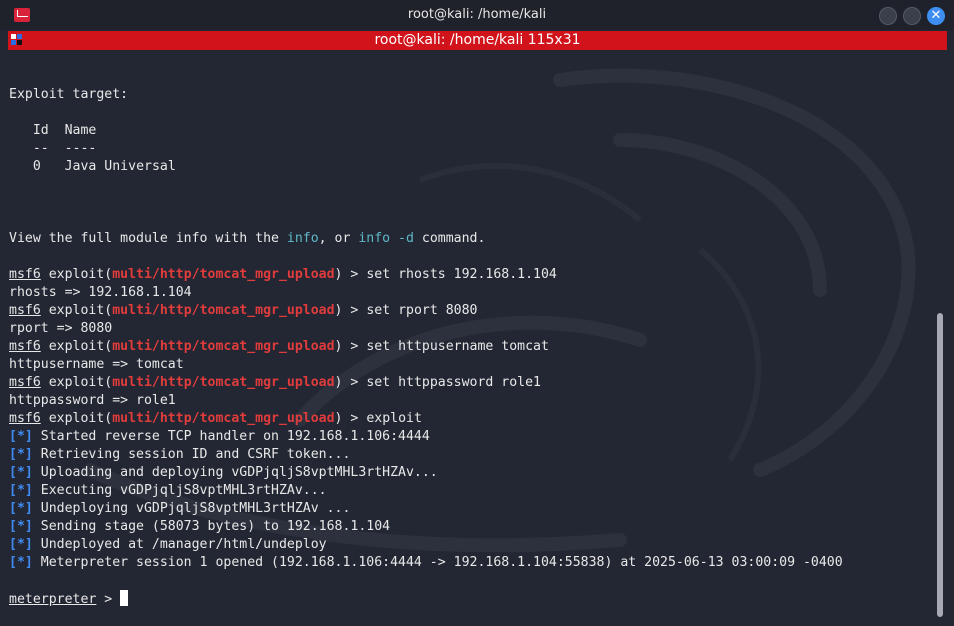 The height and width of the screenshot is (626, 954). What do you see at coordinates (64, 130) in the screenshot?
I see `target-table-header: Id Name` at bounding box center [64, 130].